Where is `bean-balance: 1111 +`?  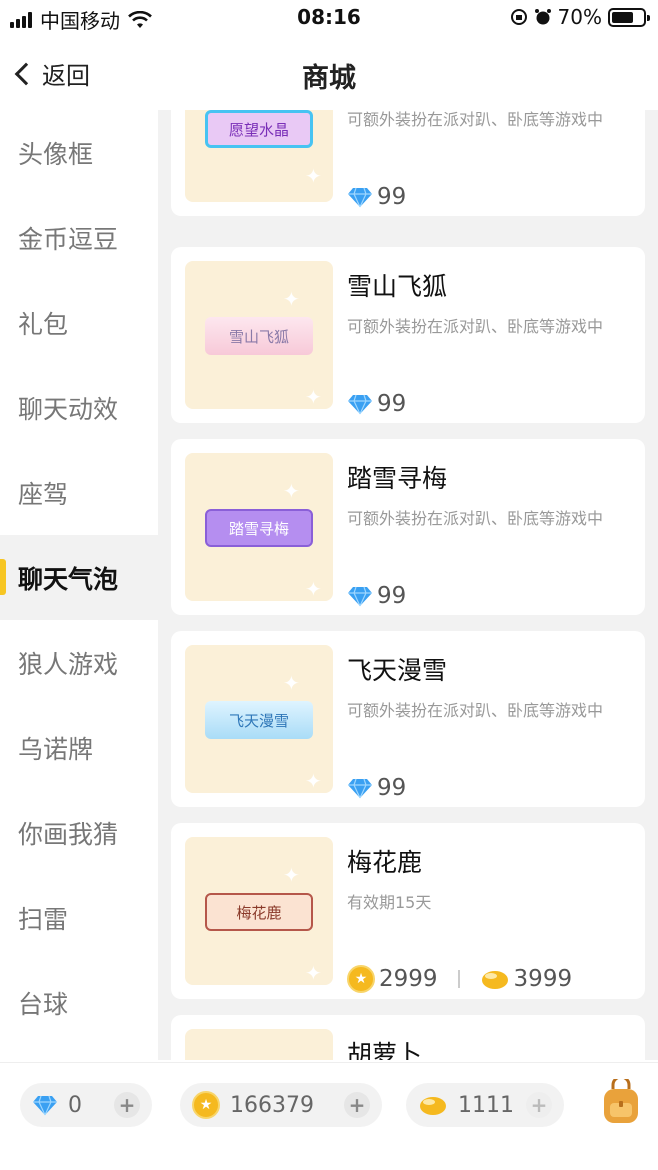 bean-balance: 1111 + is located at coordinates (485, 1105).